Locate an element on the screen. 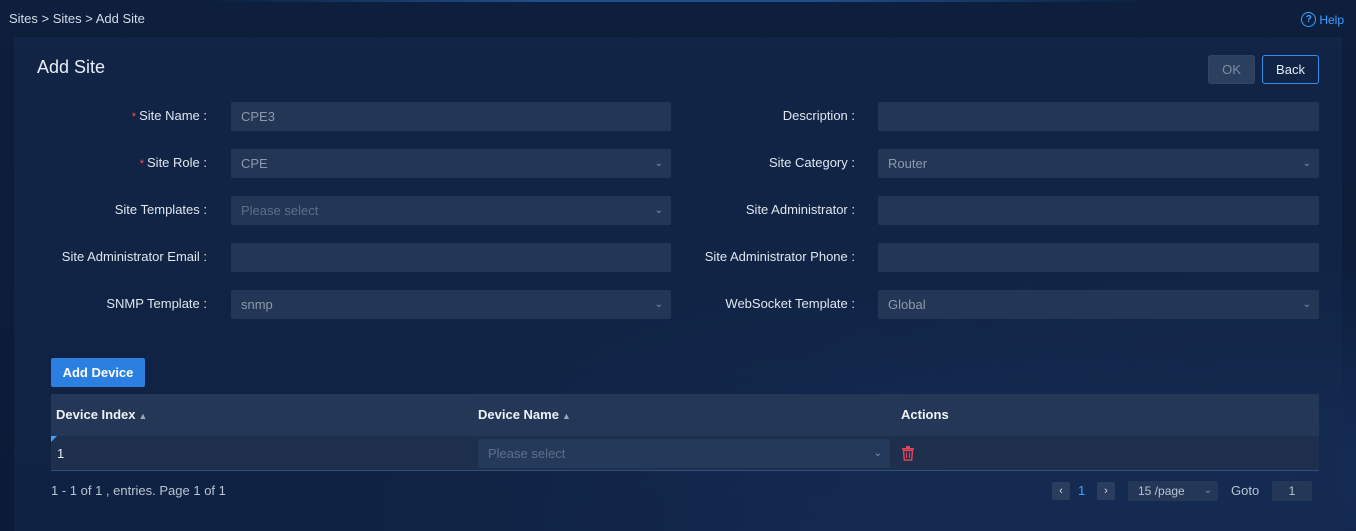 This screenshot has width=1356, height=531. site-role-label: * Site Role : is located at coordinates (173, 162).